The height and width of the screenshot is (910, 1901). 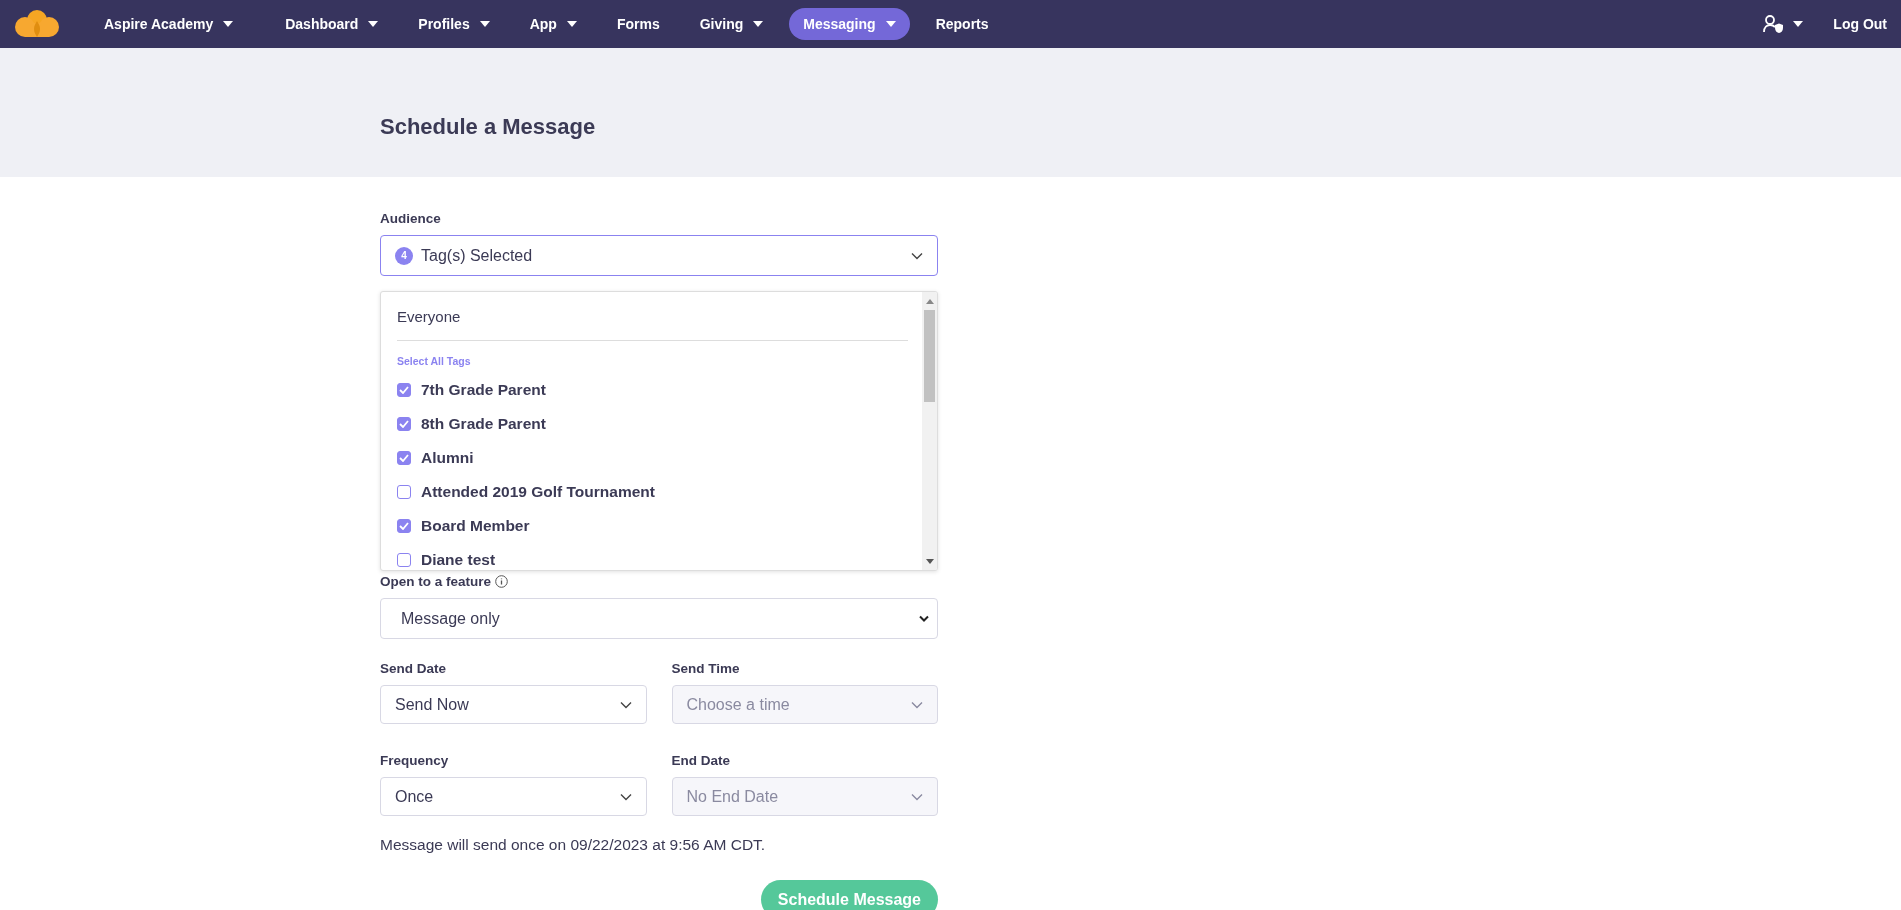 I want to click on tag-label: 8th Grade Parent, so click(x=483, y=424).